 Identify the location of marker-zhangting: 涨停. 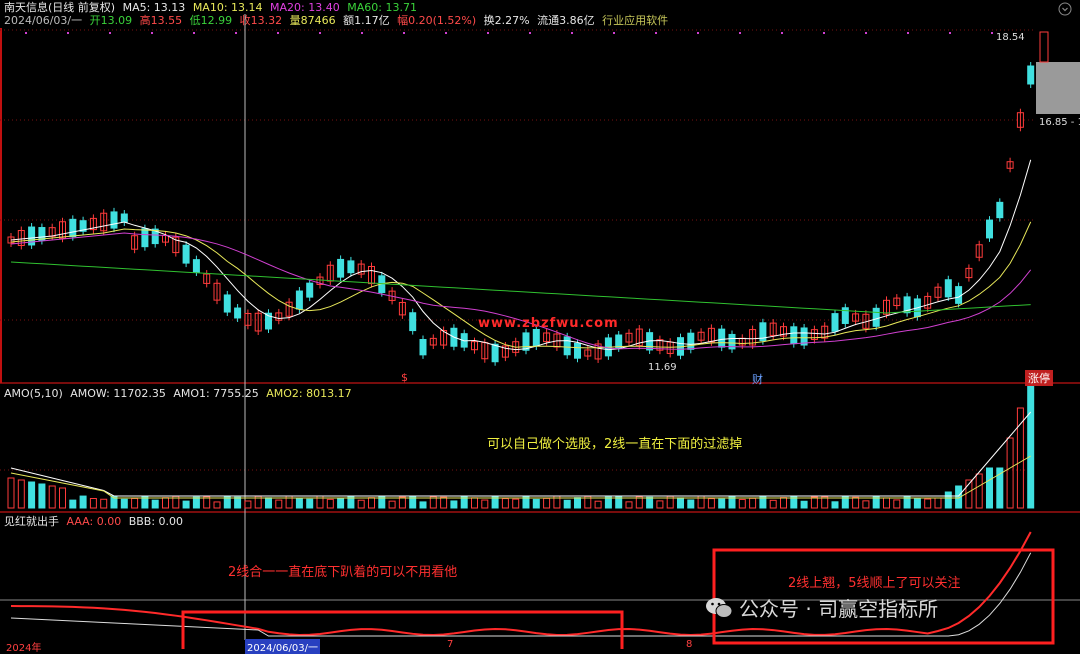
(1039, 378).